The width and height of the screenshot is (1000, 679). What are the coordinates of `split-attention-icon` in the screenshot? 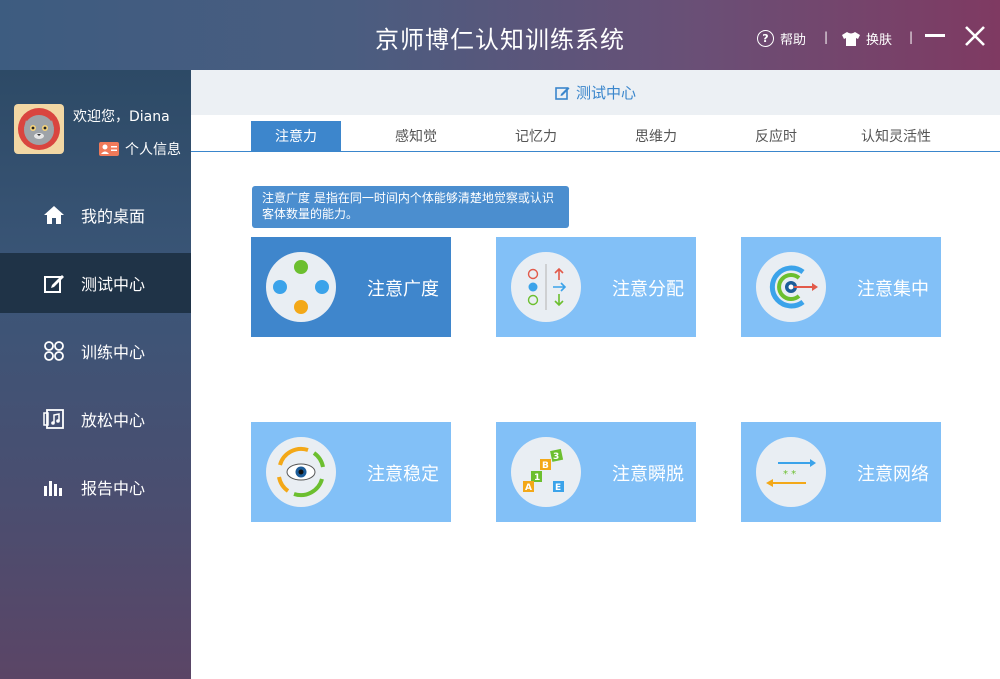 It's located at (546, 287).